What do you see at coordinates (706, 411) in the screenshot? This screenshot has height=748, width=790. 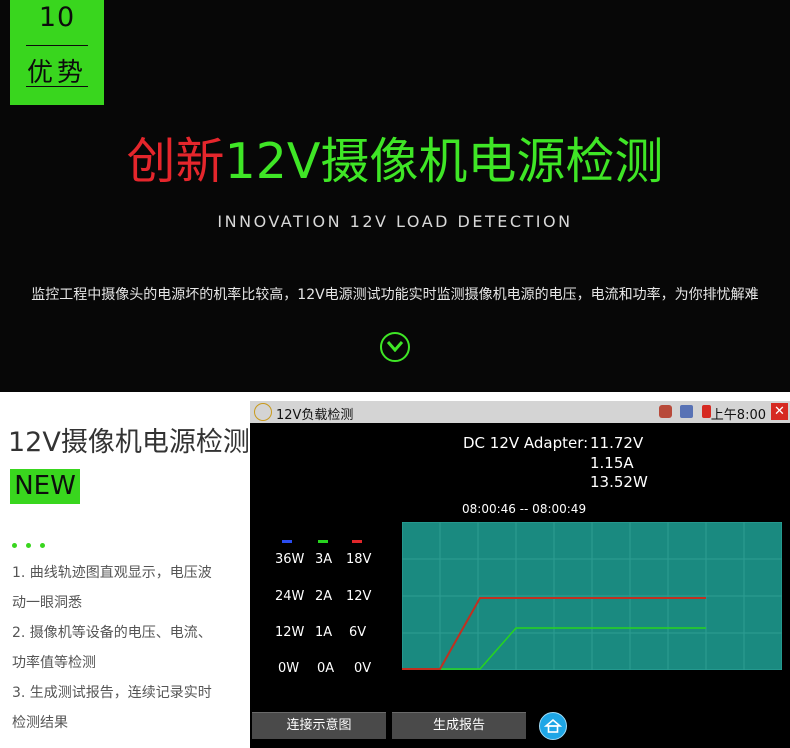 I see `battery-icon` at bounding box center [706, 411].